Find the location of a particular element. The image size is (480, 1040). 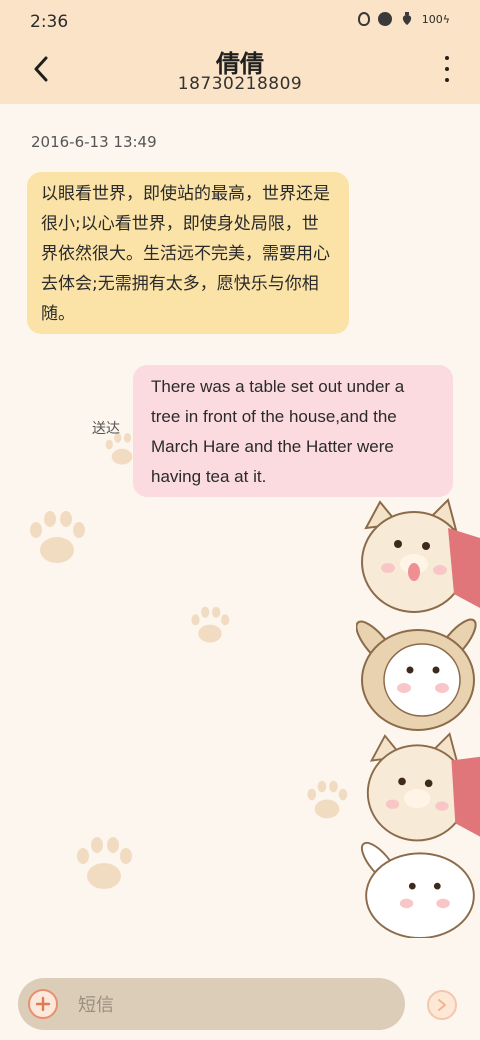

add-icon is located at coordinates (43, 1004).